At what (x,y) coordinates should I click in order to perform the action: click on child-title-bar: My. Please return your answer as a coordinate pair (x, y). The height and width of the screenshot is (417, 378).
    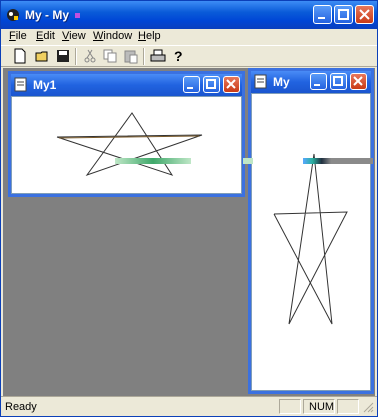
    Looking at the image, I should click on (311, 82).